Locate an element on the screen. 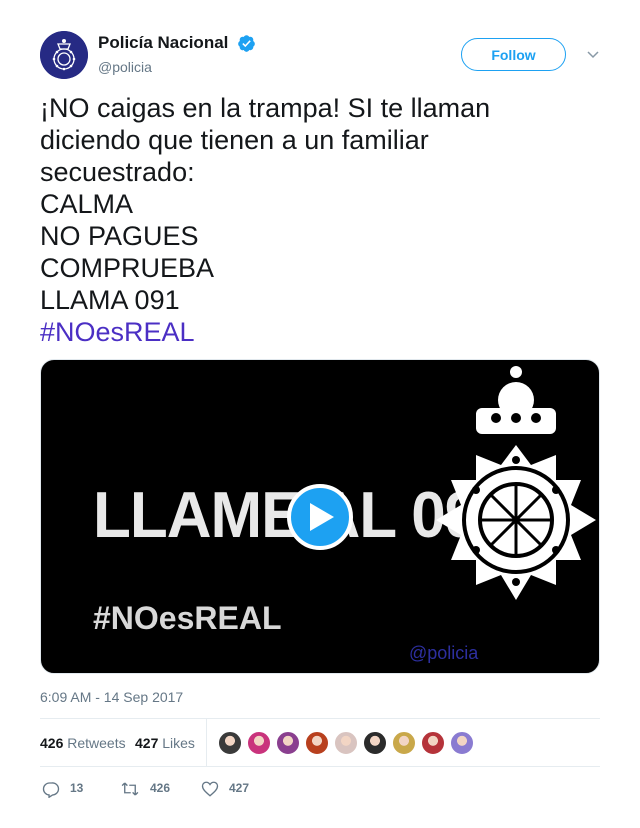 Image resolution: width=640 pixels, height=828 pixels. follow-button: Follow is located at coordinates (513, 54).